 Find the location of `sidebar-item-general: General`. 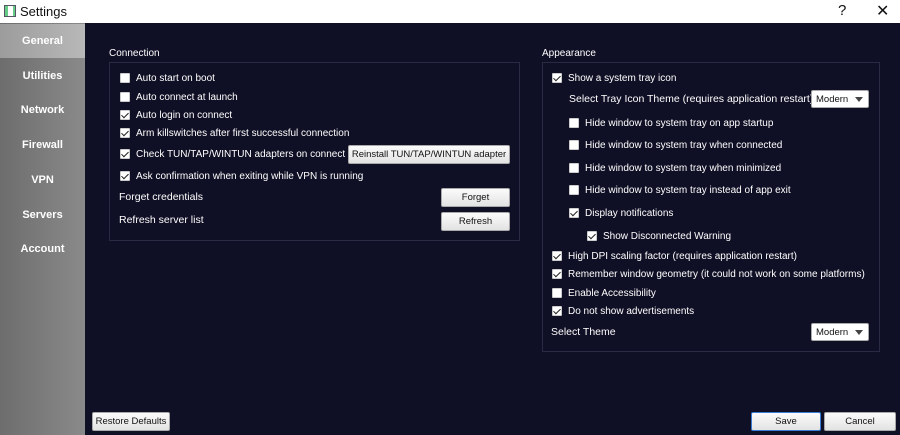

sidebar-item-general: General is located at coordinates (42, 41).